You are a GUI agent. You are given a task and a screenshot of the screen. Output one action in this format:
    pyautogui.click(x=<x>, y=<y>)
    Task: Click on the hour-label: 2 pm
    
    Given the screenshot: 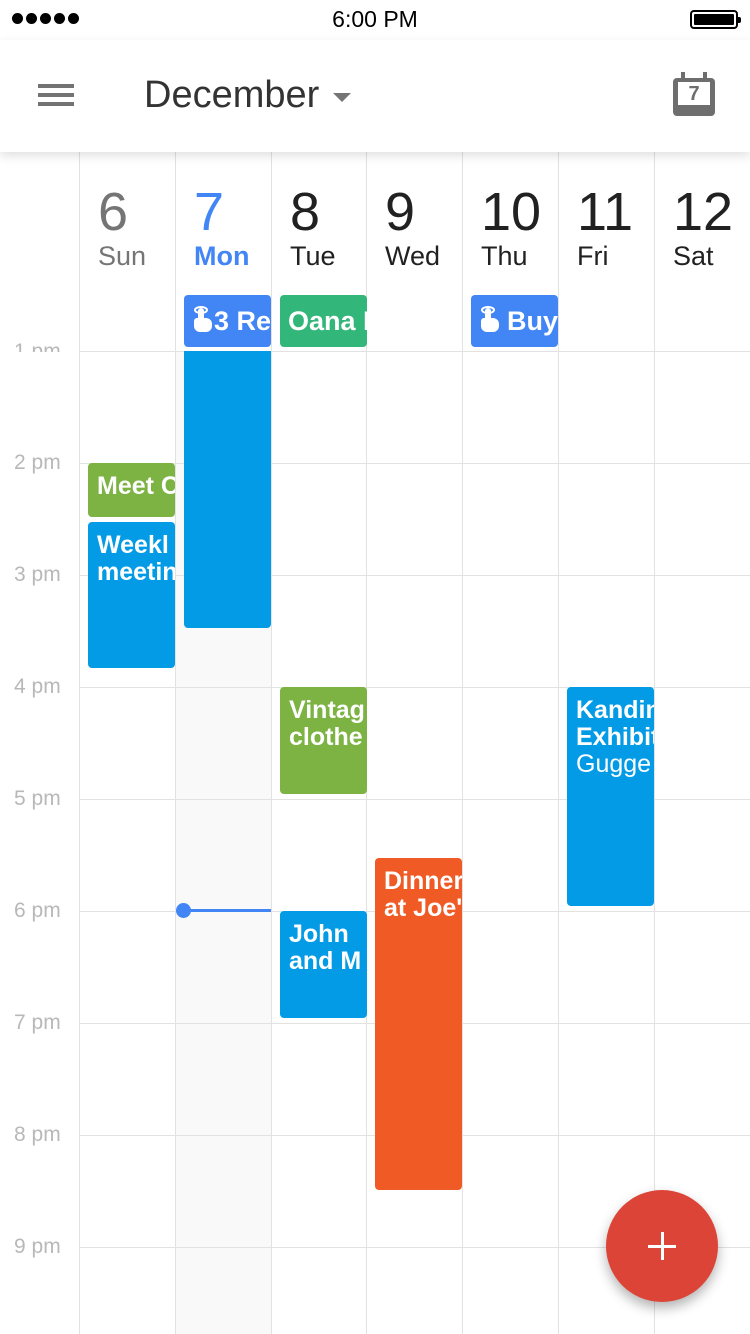 What is the action you would take?
    pyautogui.click(x=37, y=462)
    